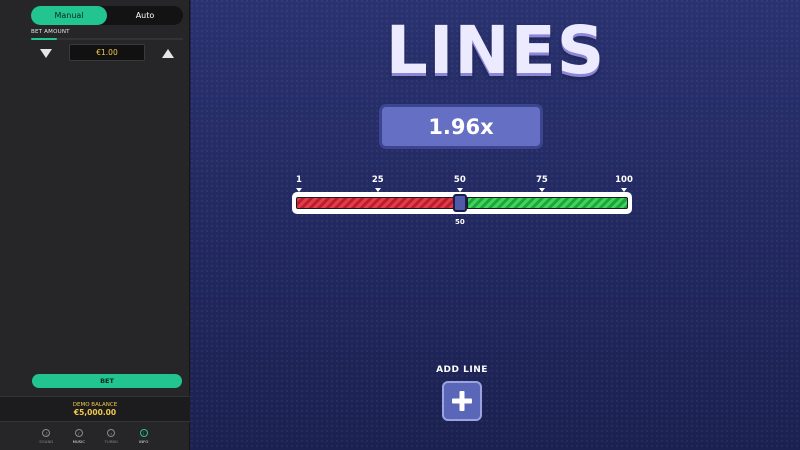 The image size is (800, 450). I want to click on slider-win-segment, so click(547, 203).